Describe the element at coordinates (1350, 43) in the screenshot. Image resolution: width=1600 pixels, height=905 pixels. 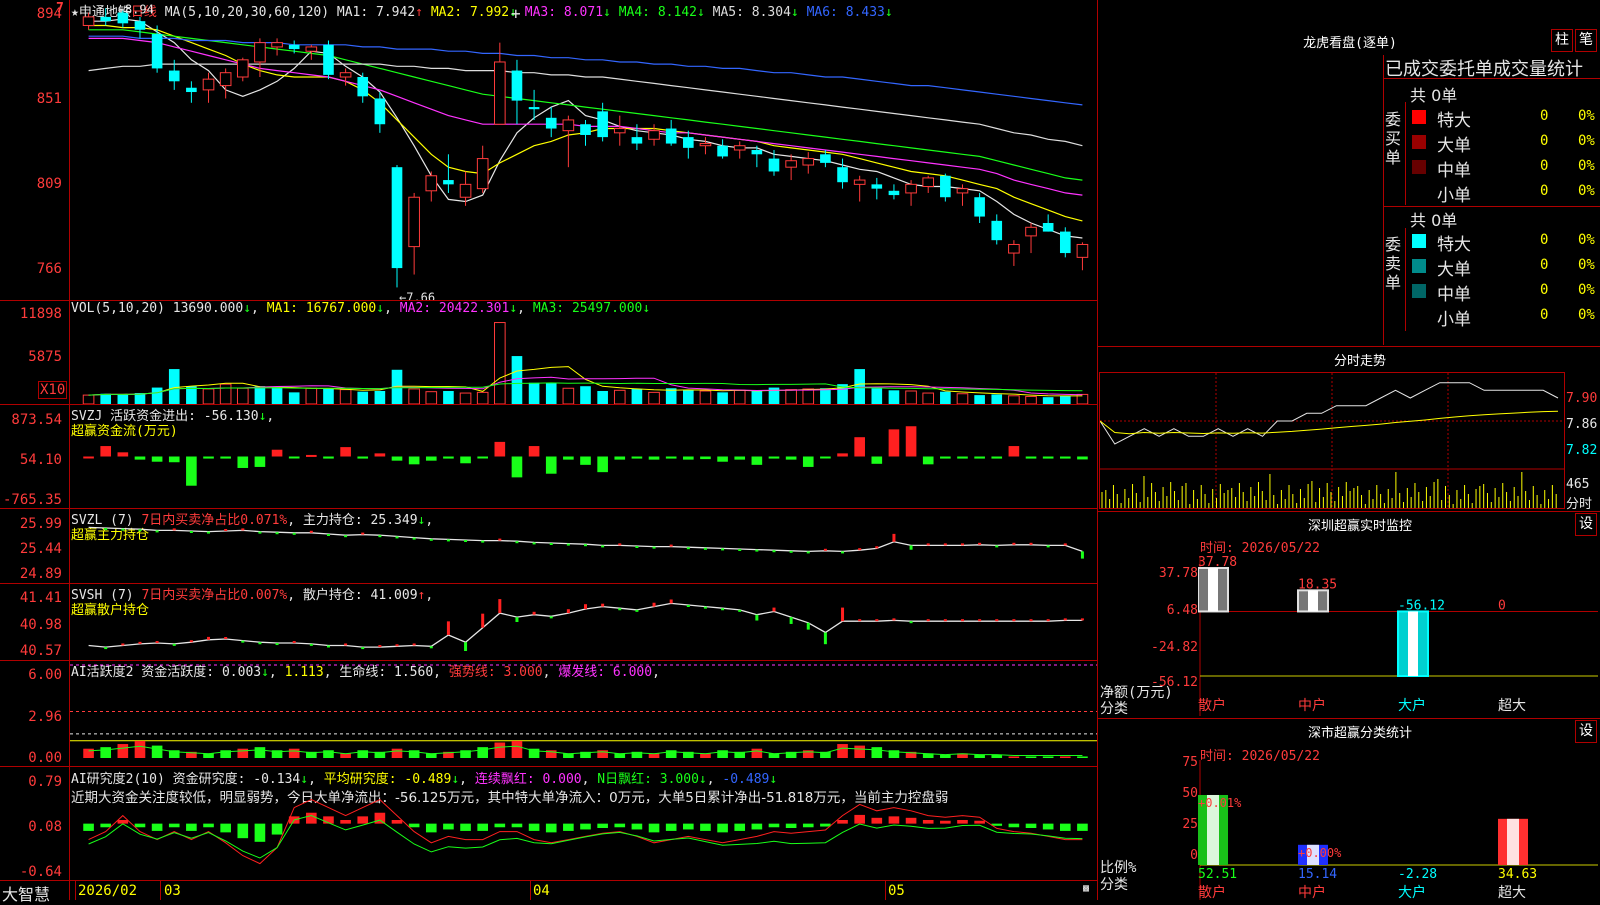
I see `dragon-tiger-title: 龙虎看盘(逐单)` at that location.